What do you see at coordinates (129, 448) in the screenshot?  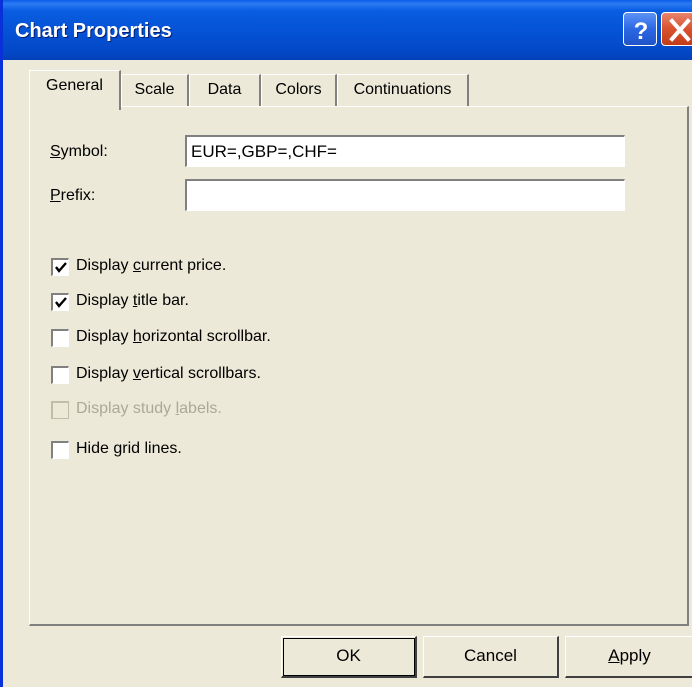 I see `hide-grid-lines-label: Hide grid lines.` at bounding box center [129, 448].